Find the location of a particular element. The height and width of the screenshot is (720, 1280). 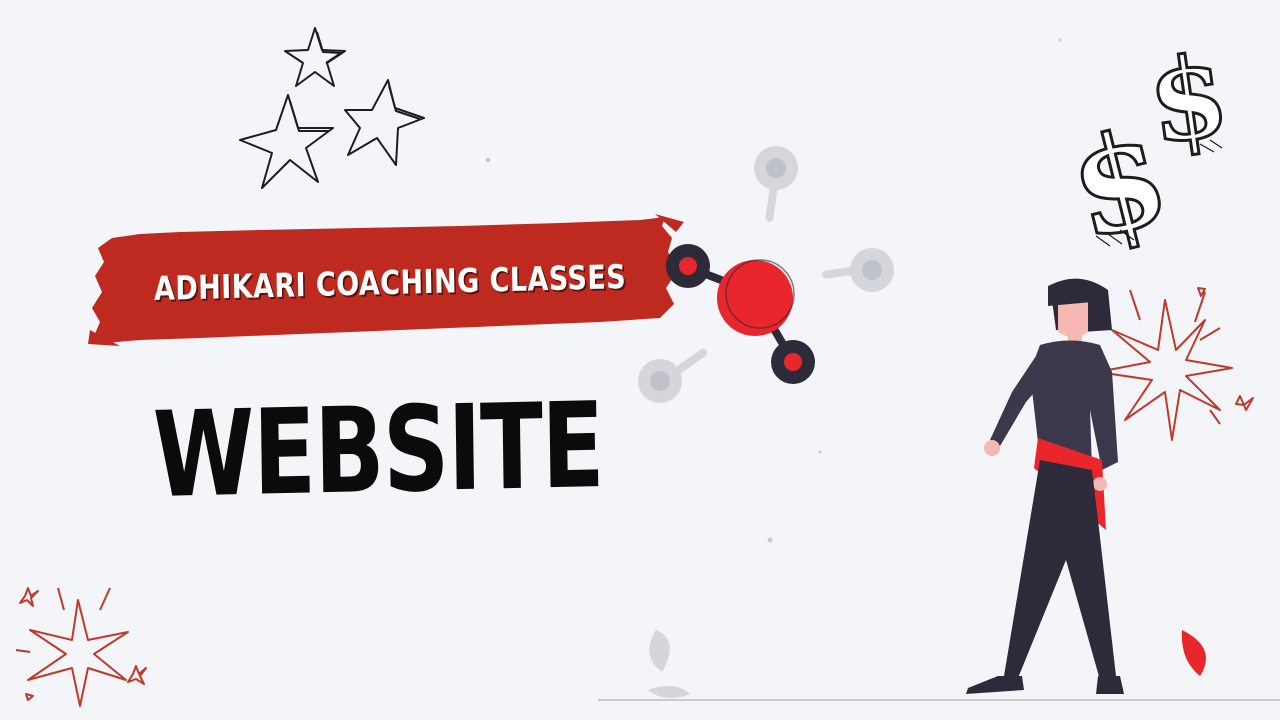

dollar-sign-icon: $ $ is located at coordinates (1145, 150).